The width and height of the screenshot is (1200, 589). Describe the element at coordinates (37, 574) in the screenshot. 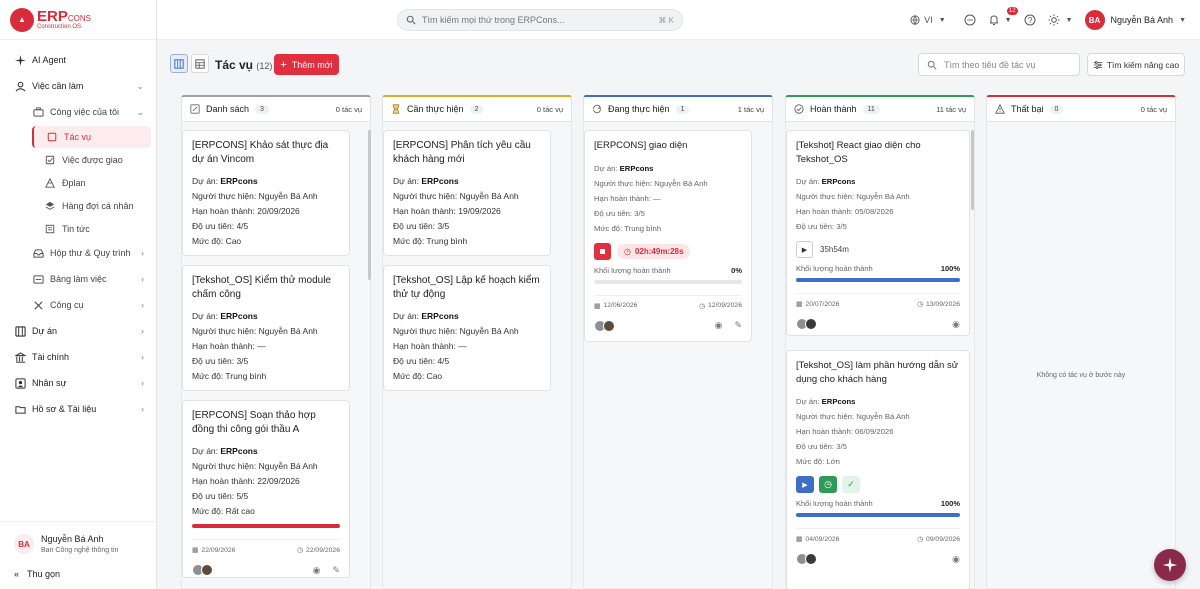

I see `collapse-button: « Thu gọn` at that location.